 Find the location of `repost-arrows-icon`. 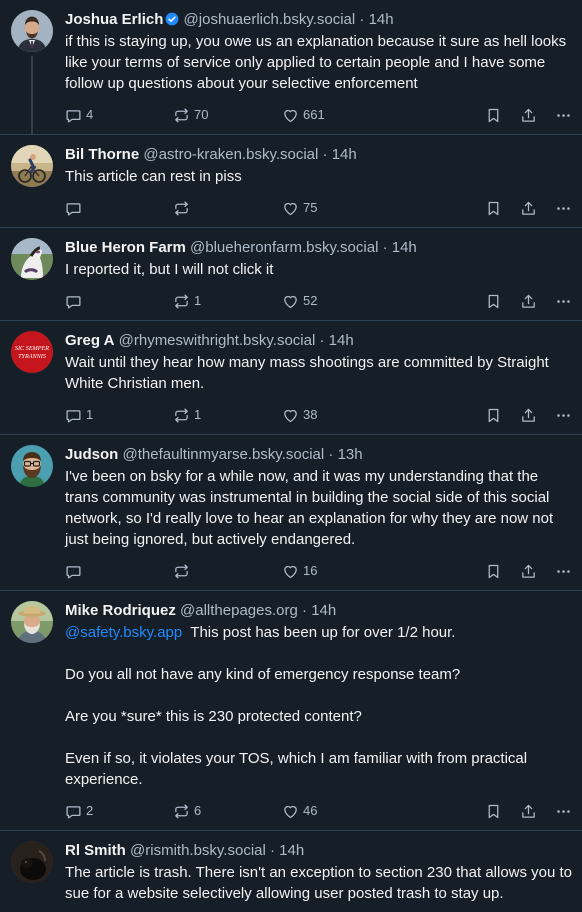

repost-arrows-icon is located at coordinates (181, 571).